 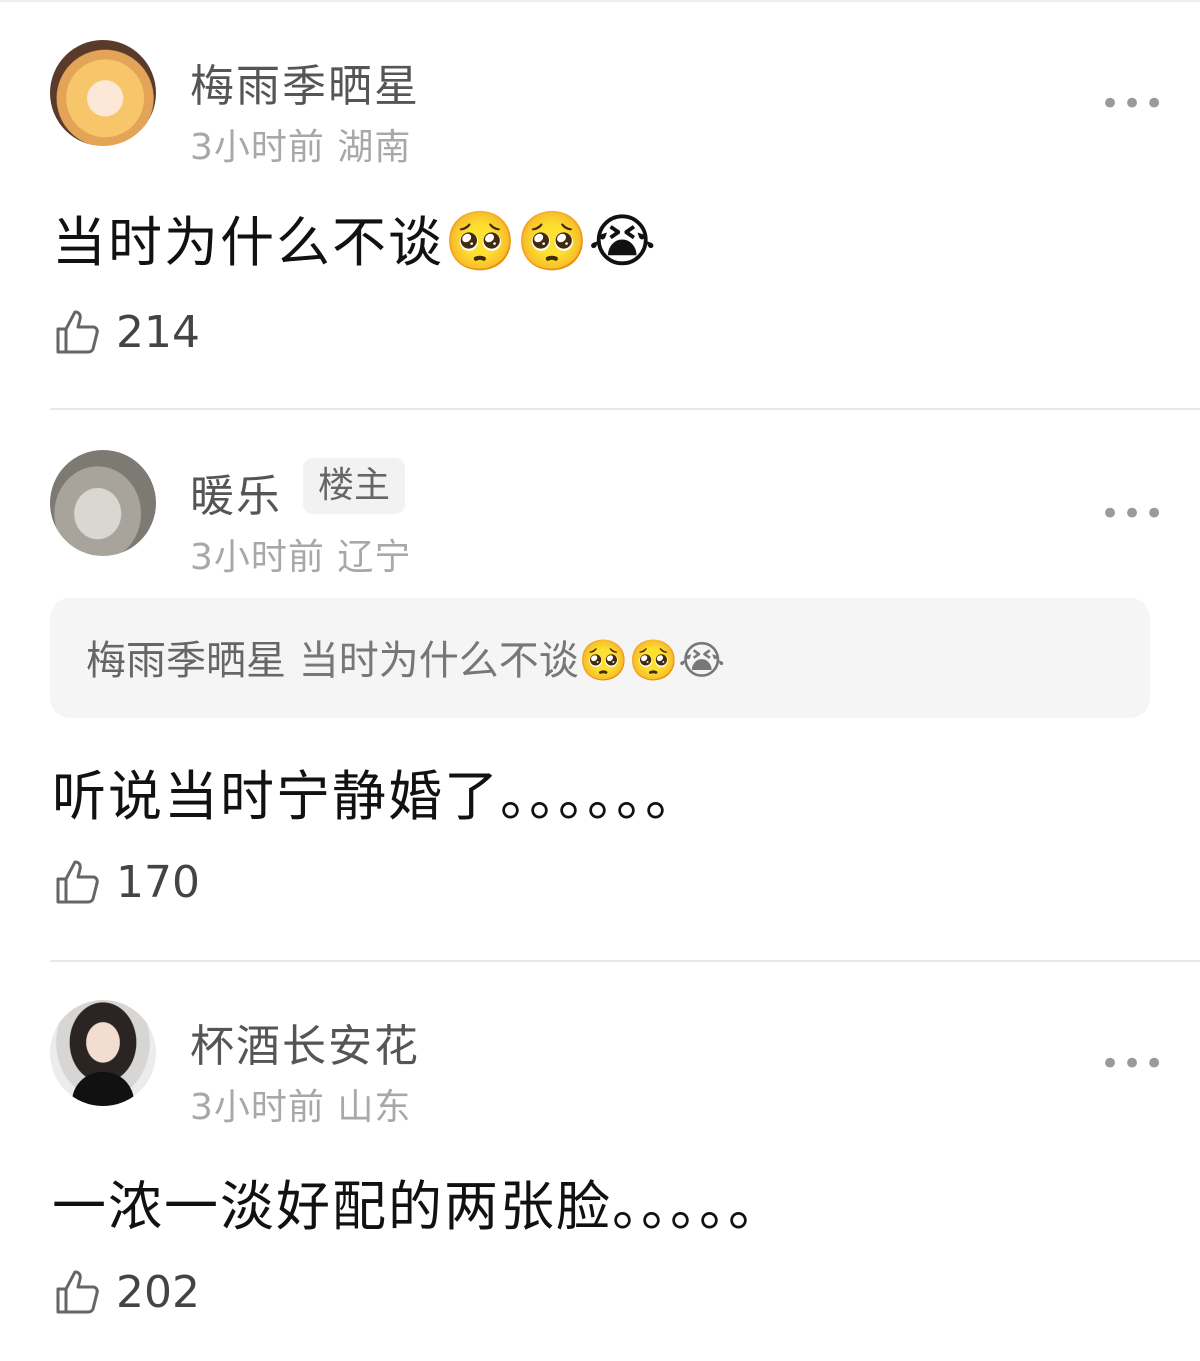 What do you see at coordinates (354, 486) in the screenshot?
I see `op-badge: 楼主` at bounding box center [354, 486].